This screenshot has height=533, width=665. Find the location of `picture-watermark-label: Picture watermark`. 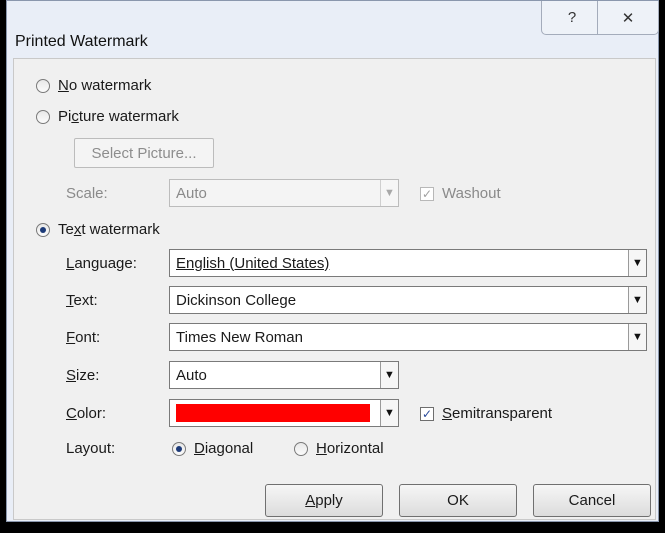

picture-watermark-label: Picture watermark is located at coordinates (118, 116).